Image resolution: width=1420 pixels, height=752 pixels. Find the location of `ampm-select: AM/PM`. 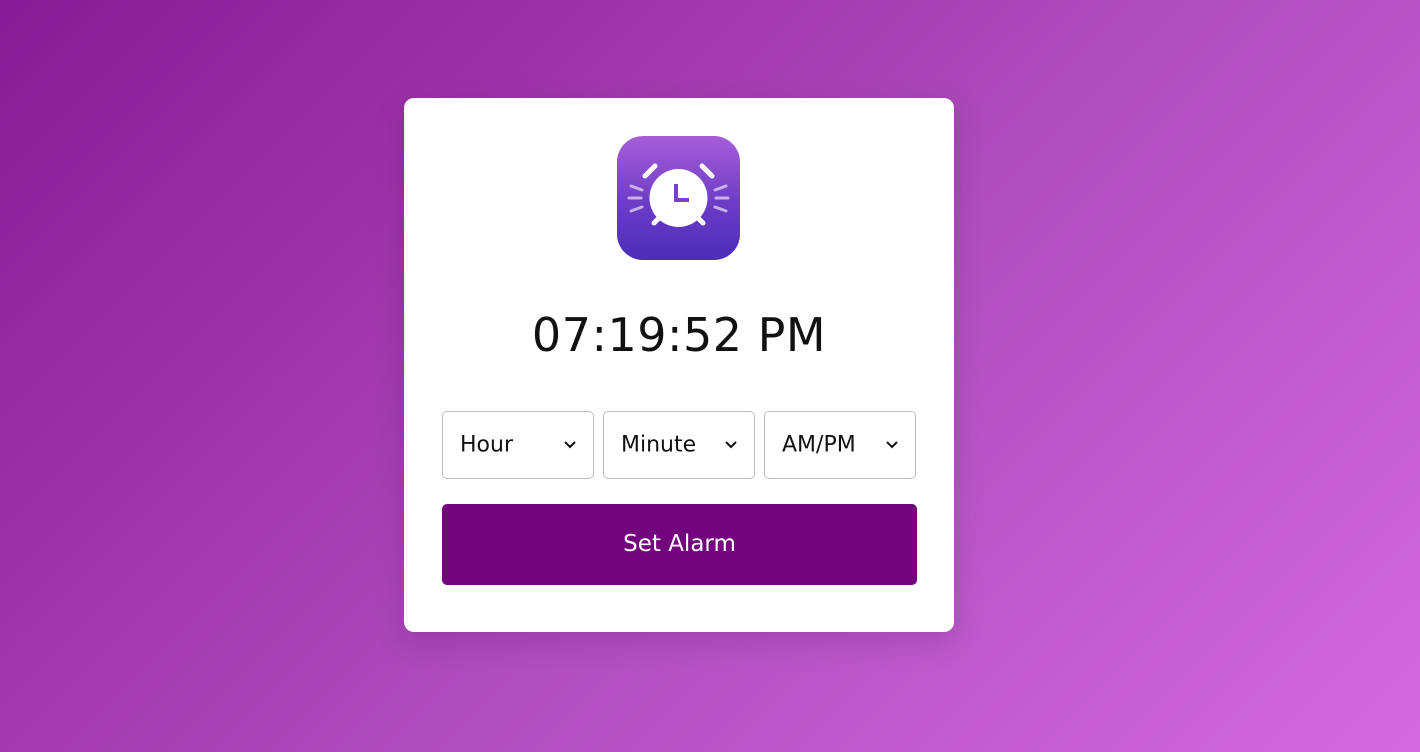

ampm-select: AM/PM is located at coordinates (840, 445).